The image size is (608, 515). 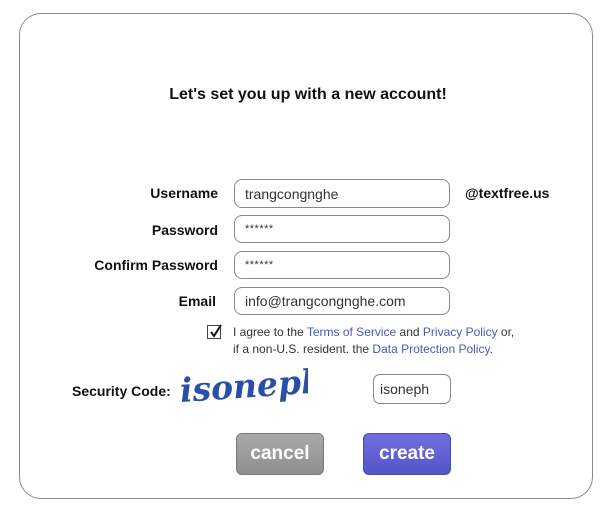 What do you see at coordinates (407, 454) in the screenshot?
I see `create-button: create` at bounding box center [407, 454].